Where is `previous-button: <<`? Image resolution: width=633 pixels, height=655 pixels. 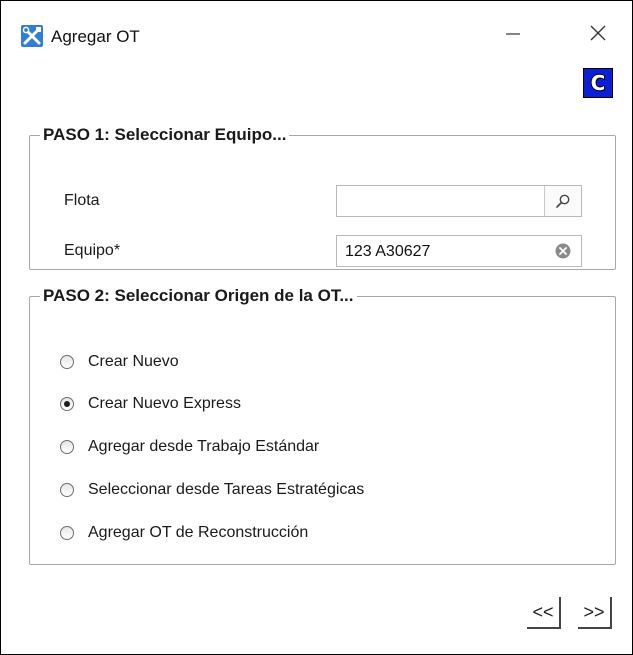 previous-button: << is located at coordinates (544, 613).